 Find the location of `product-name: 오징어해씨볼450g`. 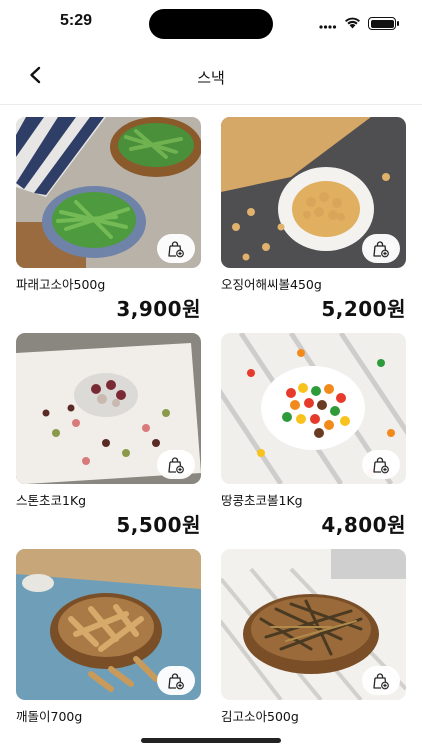

product-name: 오징어해씨볼450g is located at coordinates (271, 284).